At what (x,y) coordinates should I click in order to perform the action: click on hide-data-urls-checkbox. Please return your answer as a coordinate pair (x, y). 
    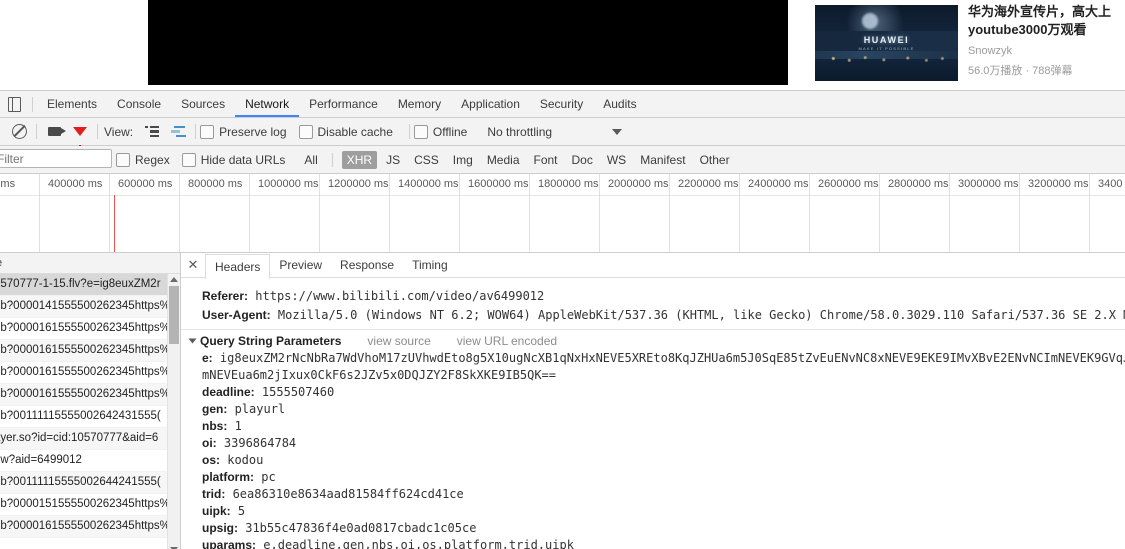
    Looking at the image, I should click on (188, 159).